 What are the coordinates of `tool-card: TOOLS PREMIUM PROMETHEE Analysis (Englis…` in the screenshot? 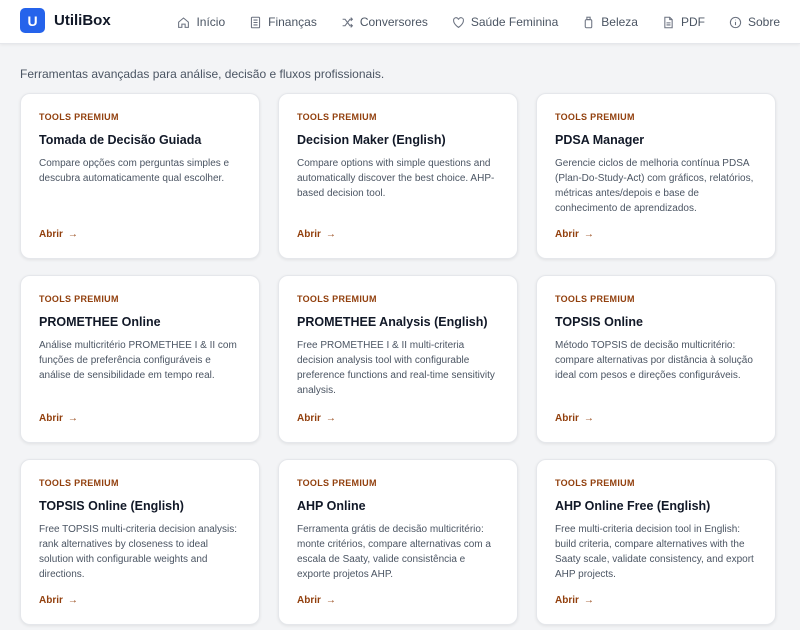 It's located at (398, 359).